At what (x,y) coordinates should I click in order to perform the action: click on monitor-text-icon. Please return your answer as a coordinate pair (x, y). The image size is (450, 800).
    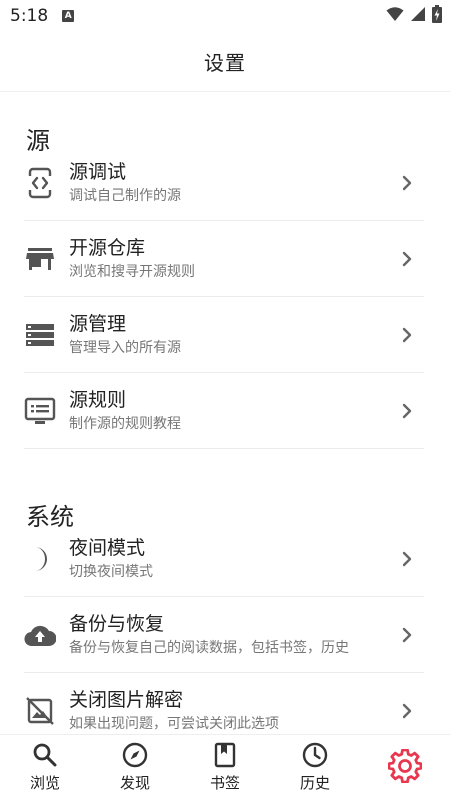
    Looking at the image, I should click on (40, 411).